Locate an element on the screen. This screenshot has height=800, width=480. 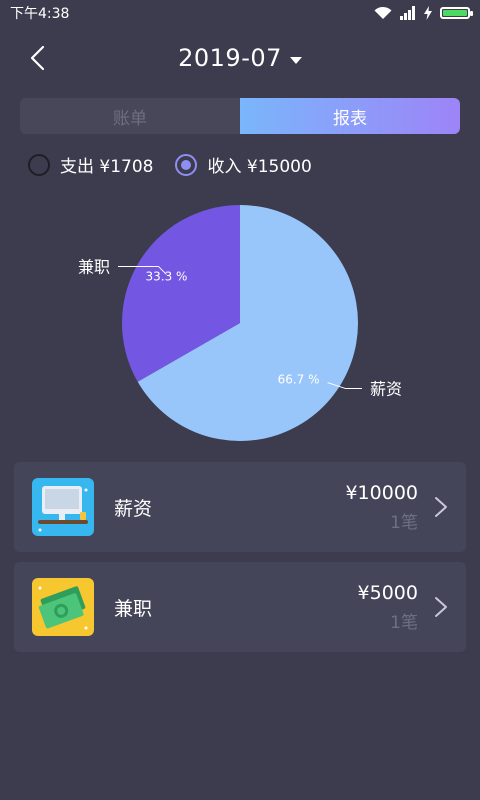
item-amount: ¥5000 is located at coordinates (387, 592).